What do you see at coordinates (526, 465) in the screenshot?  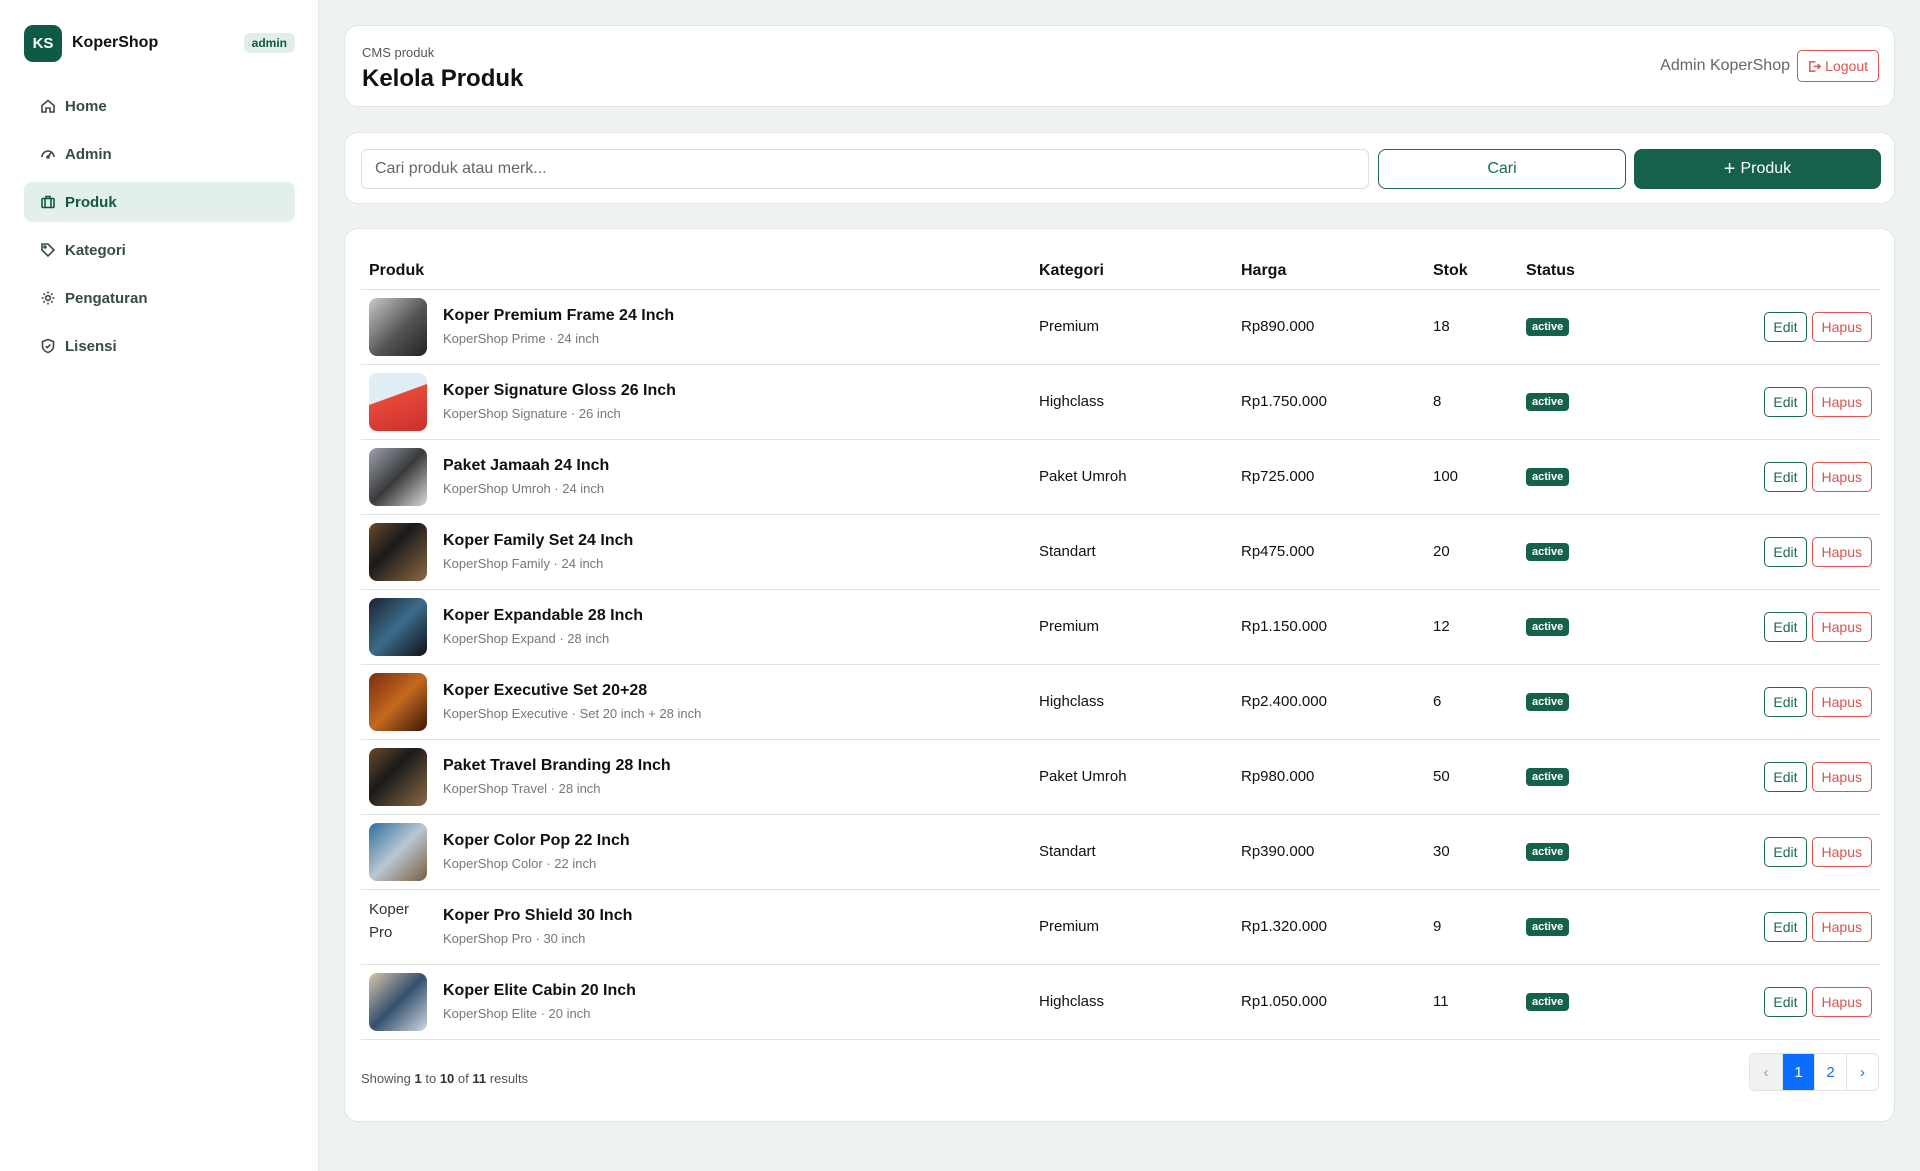 I see `product-name: Paket Jamaah 24 Inch` at bounding box center [526, 465].